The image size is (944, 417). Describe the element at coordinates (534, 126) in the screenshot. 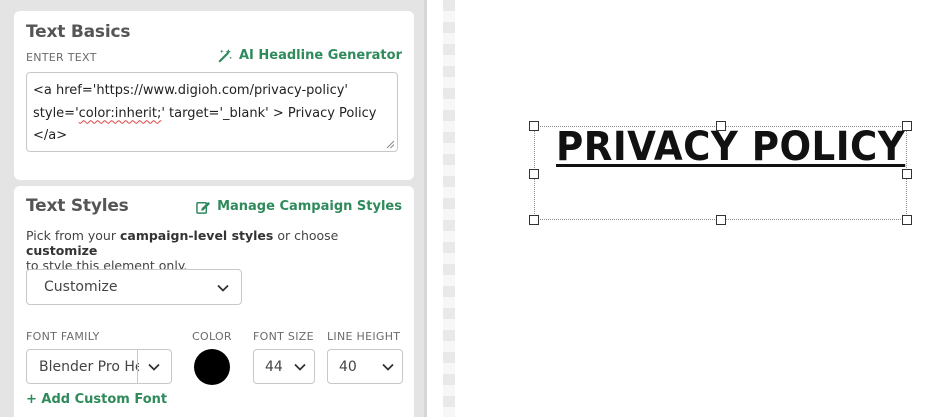

I see `resize-handle-top-left` at that location.